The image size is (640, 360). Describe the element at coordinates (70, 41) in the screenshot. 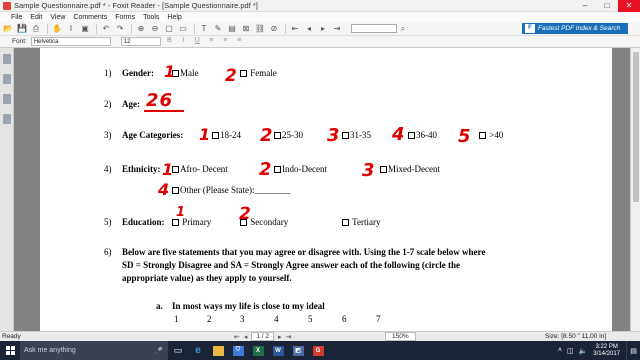

I see `font-family-select: Helvetica` at that location.